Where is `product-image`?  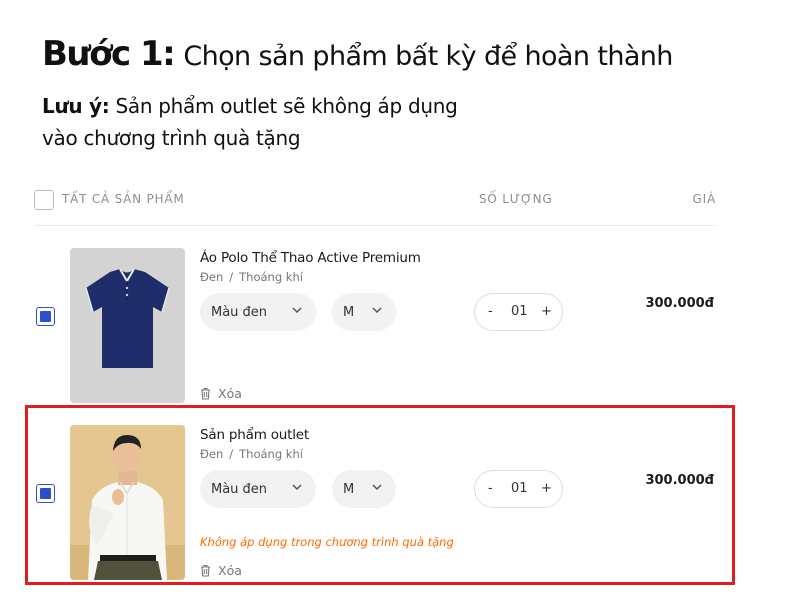
product-image is located at coordinates (127, 325).